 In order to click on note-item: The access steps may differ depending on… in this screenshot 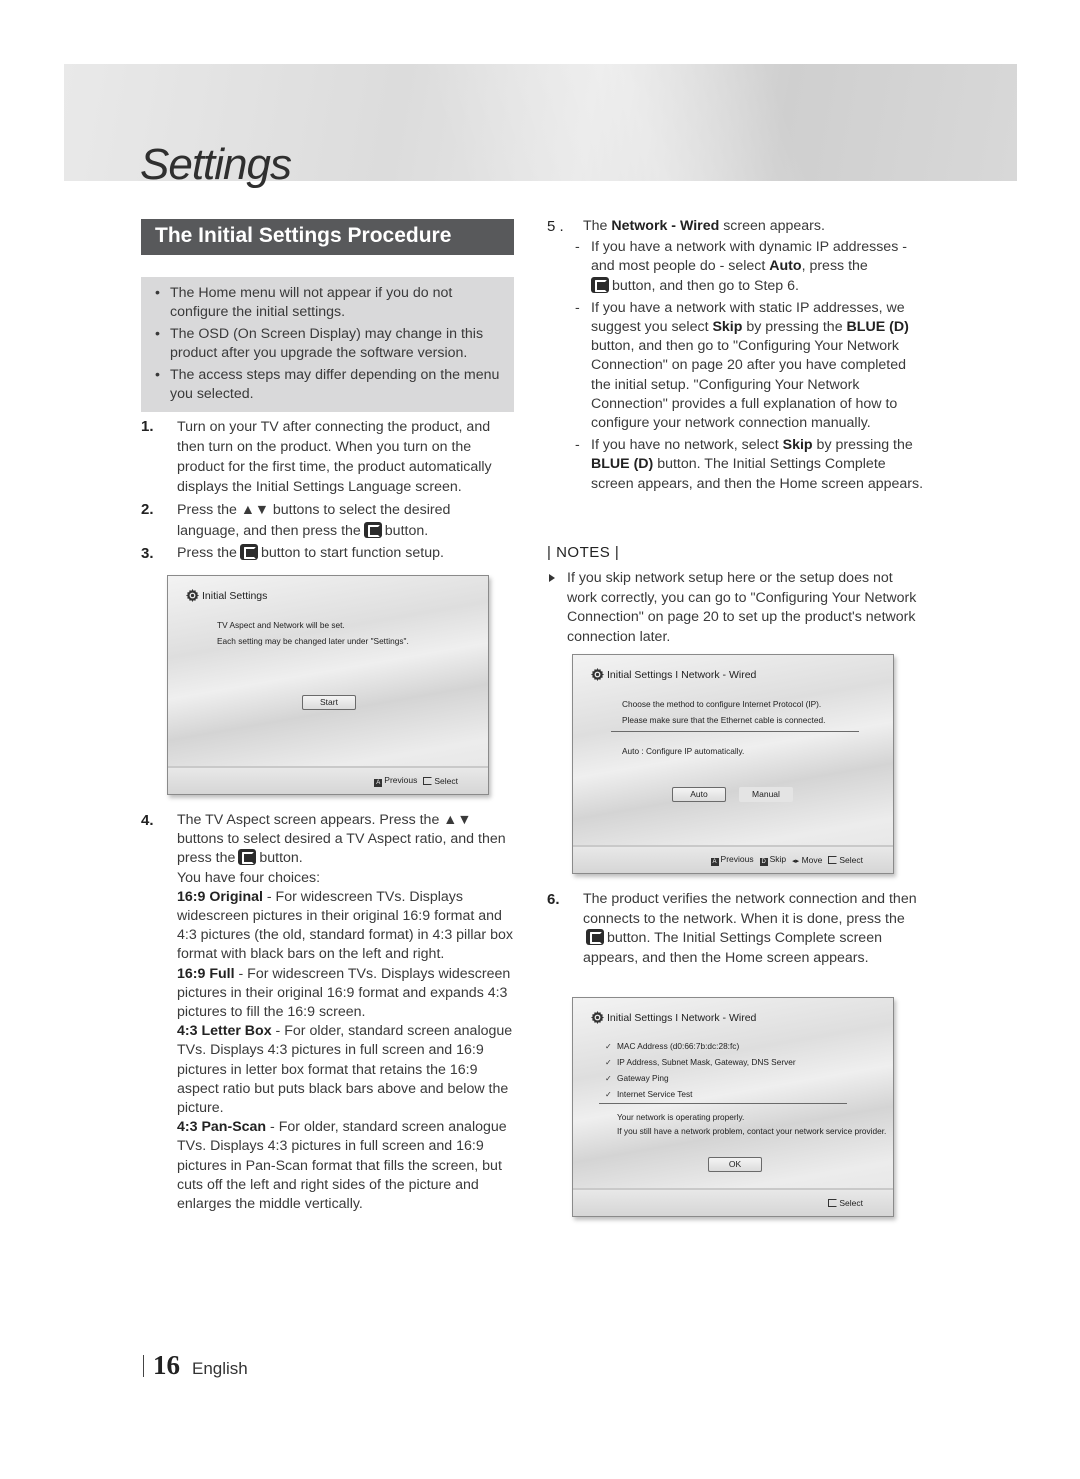, I will do `click(328, 385)`.